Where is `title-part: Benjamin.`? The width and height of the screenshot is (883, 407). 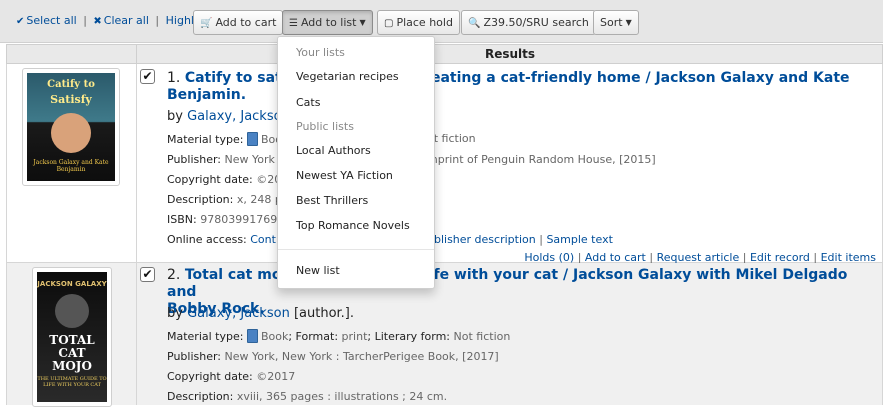
title-part: Benjamin. is located at coordinates (207, 95).